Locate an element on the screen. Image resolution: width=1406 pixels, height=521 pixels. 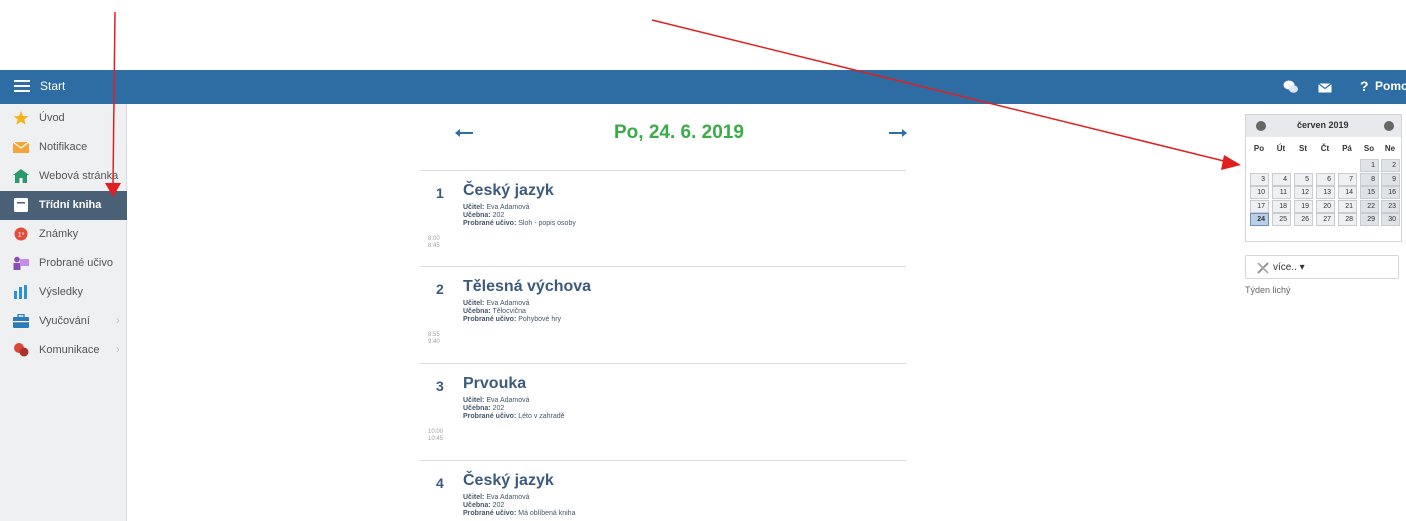
calendar-day: 19 is located at coordinates (1303, 206).